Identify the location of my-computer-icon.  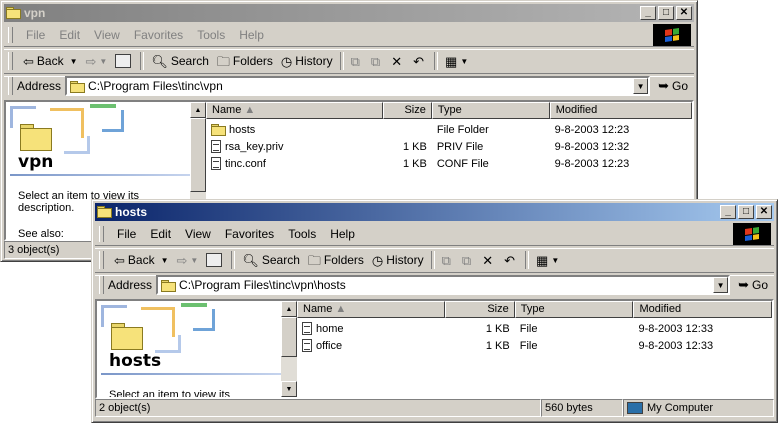
(635, 408).